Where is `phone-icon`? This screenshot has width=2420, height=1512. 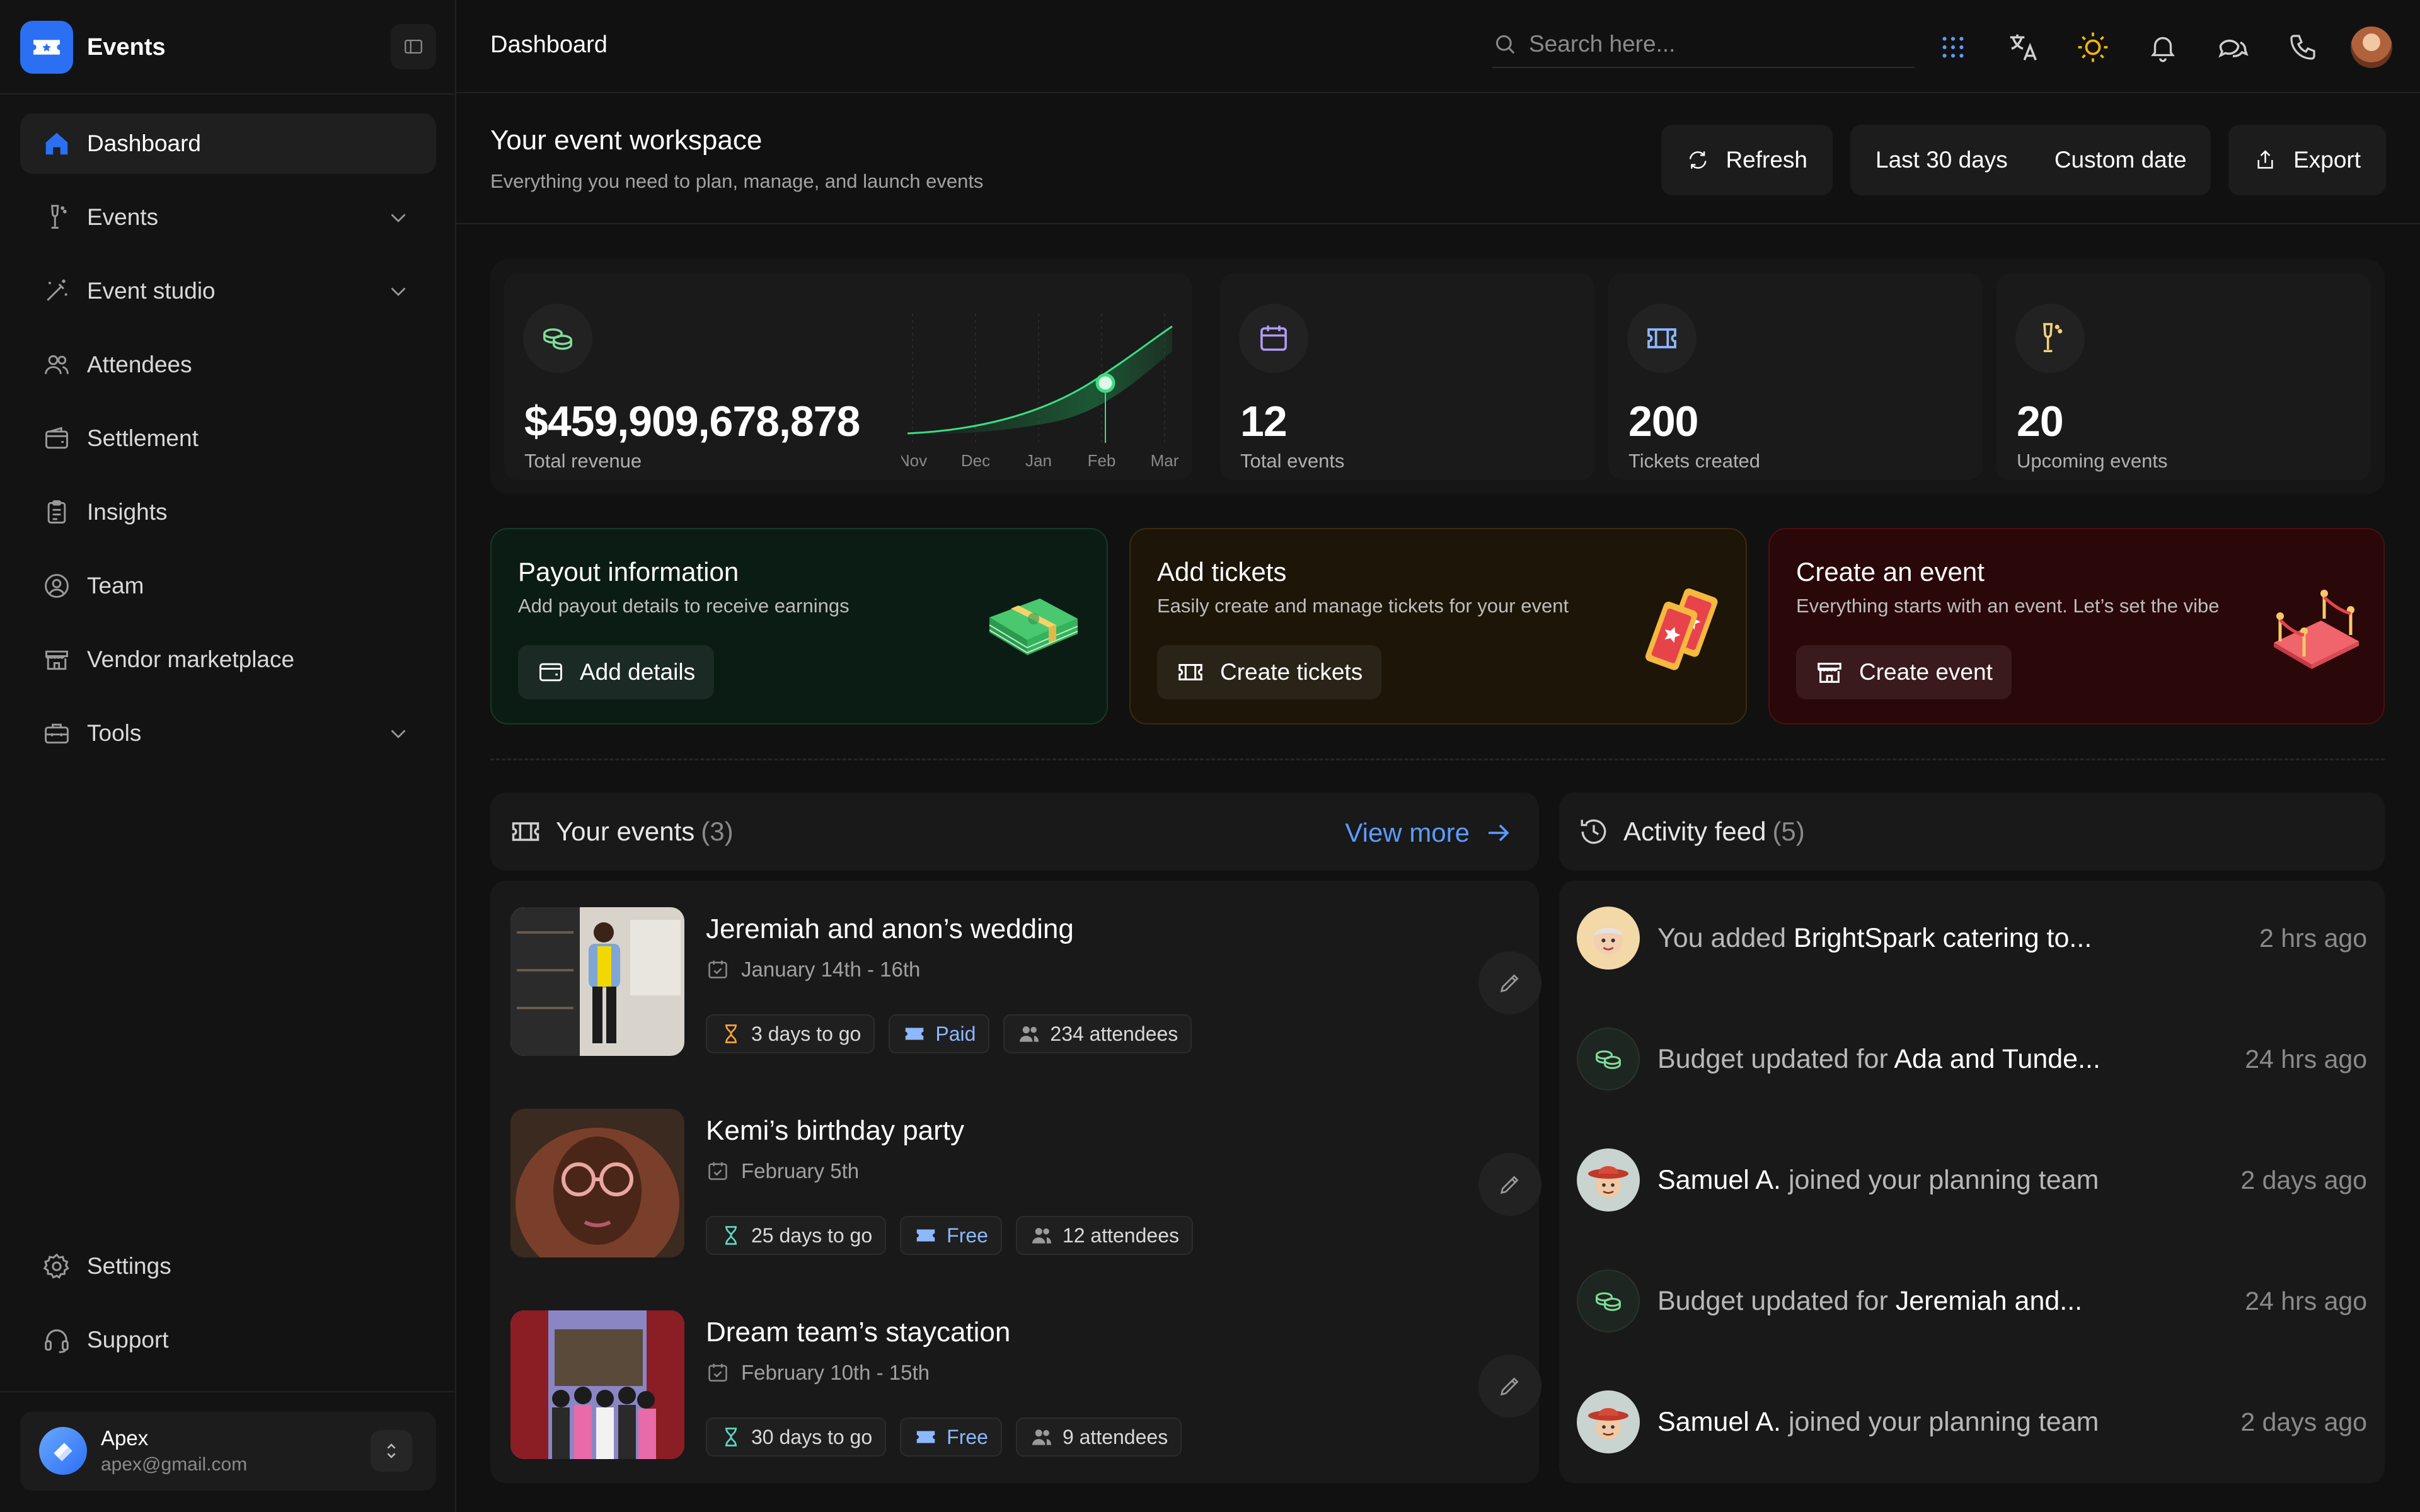
phone-icon is located at coordinates (2302, 47).